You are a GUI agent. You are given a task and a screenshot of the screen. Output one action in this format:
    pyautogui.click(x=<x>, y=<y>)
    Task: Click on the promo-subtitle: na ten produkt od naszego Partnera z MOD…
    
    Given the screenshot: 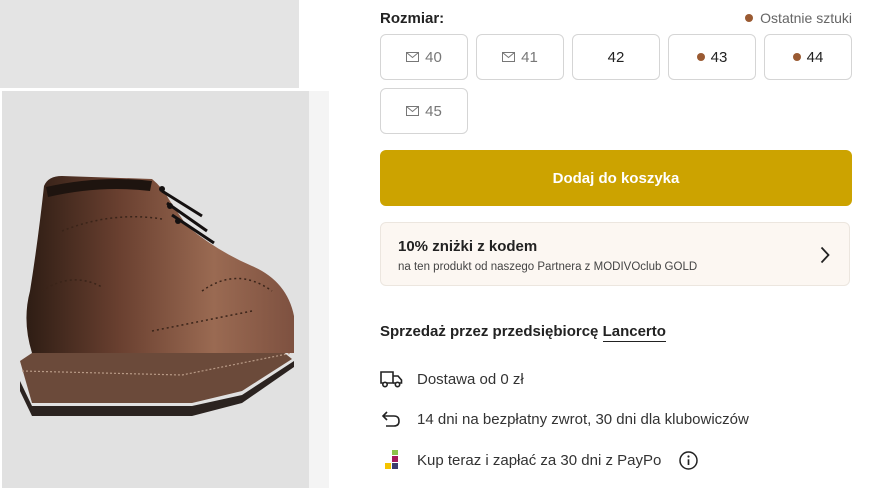 What is the action you would take?
    pyautogui.click(x=548, y=267)
    